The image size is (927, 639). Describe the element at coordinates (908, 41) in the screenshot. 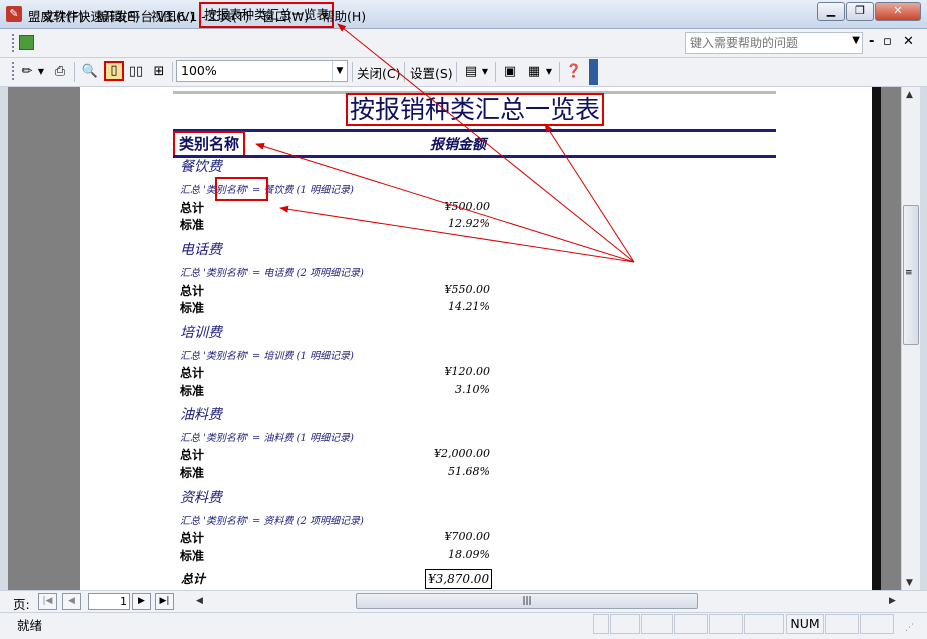

I see `mdi-close-button: ✕` at that location.